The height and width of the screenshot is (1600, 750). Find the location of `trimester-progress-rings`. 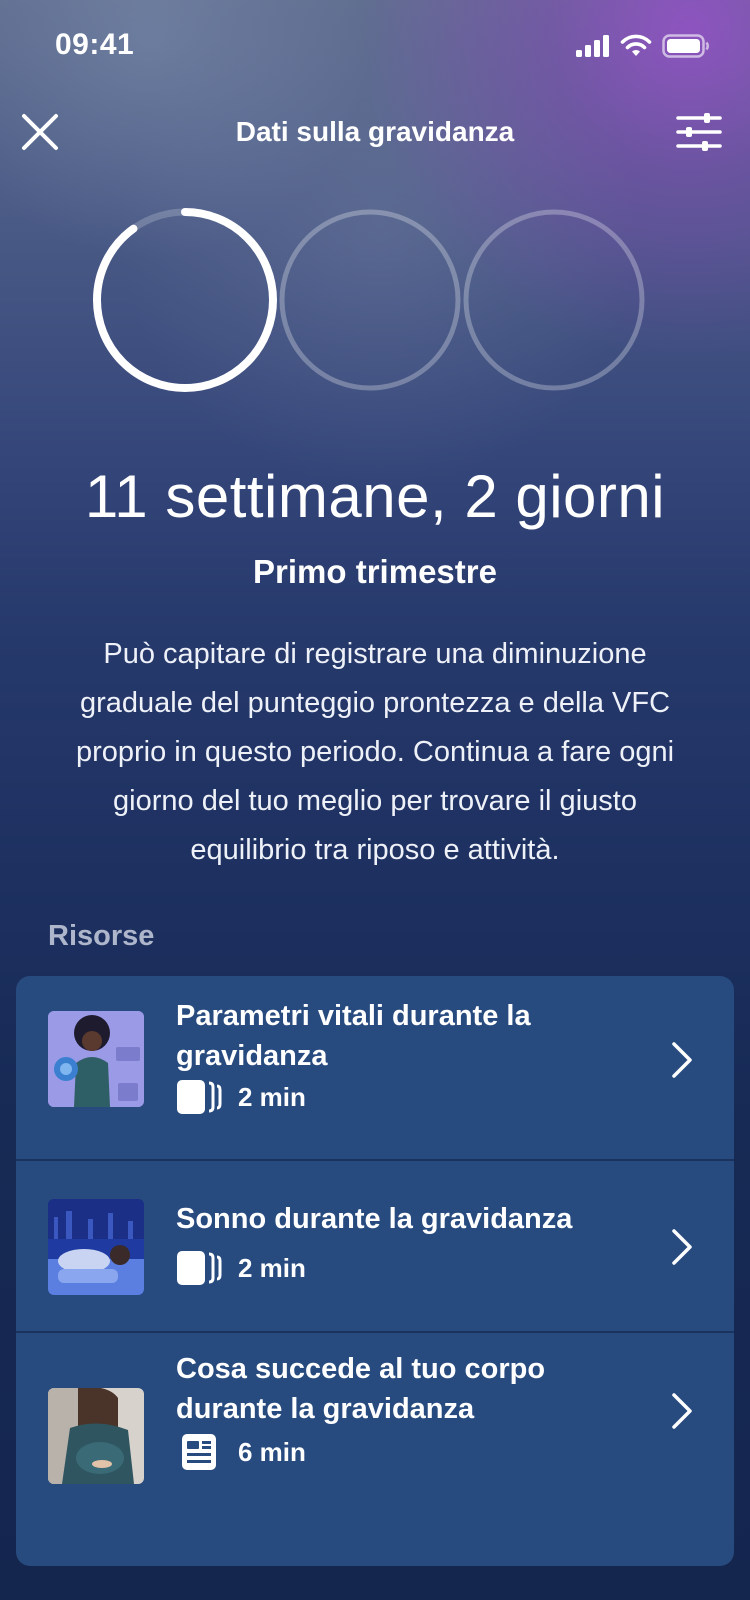

trimester-progress-rings is located at coordinates (369, 300).